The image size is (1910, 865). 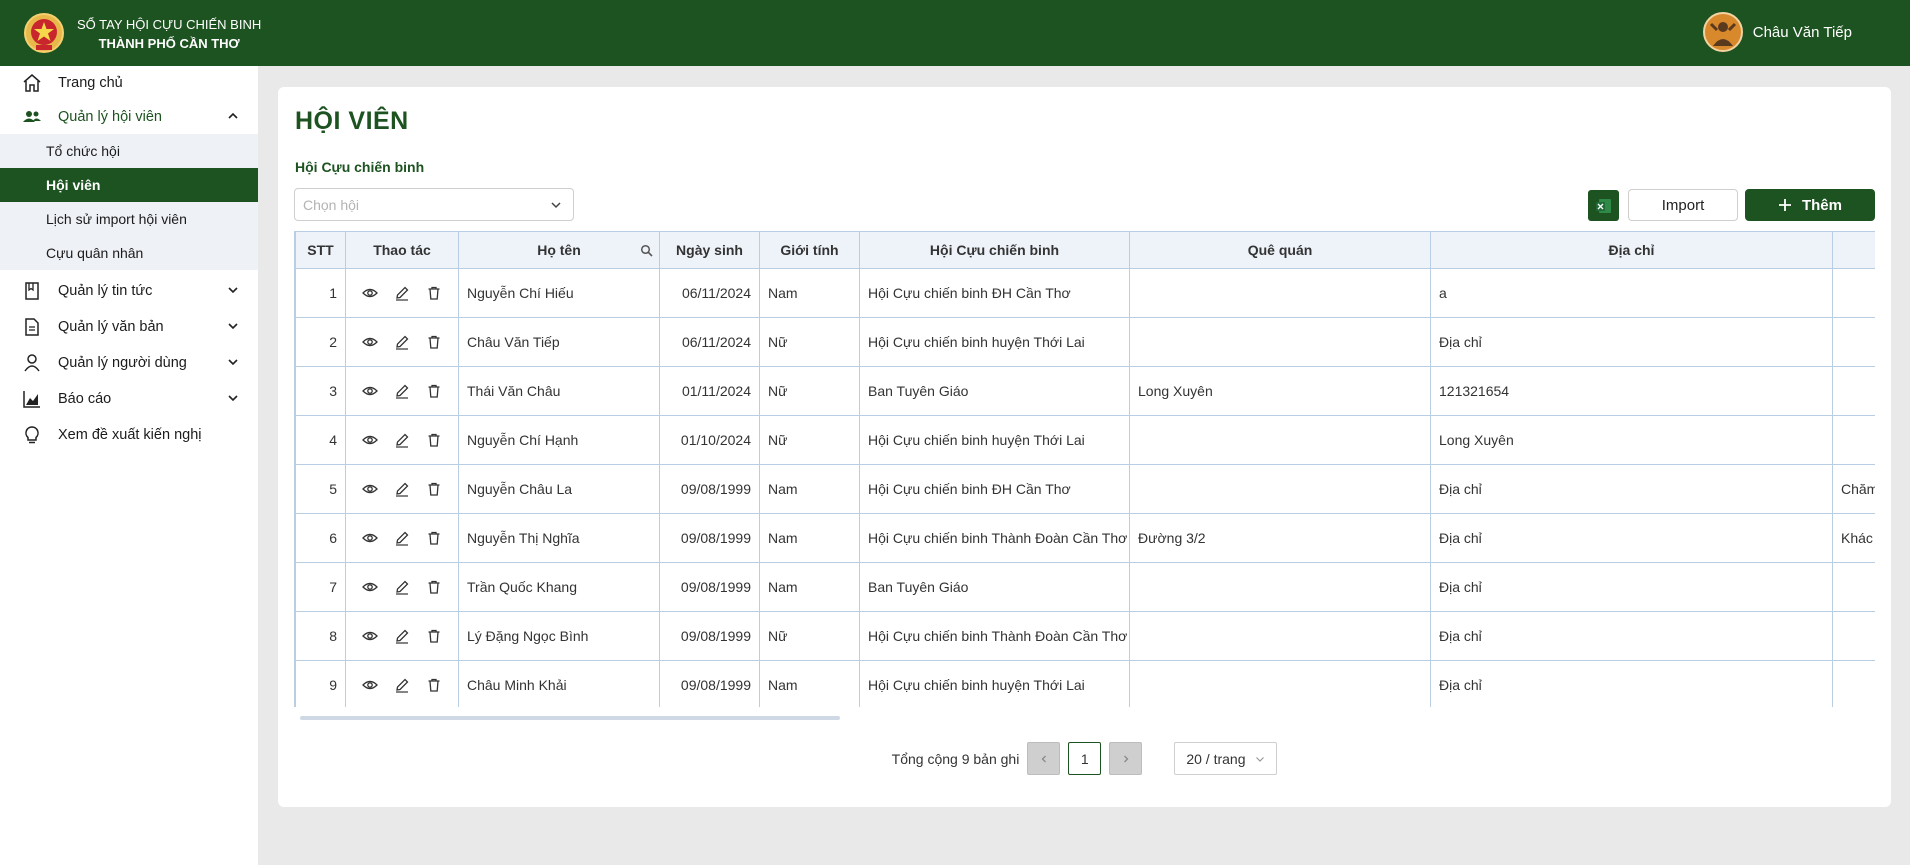 What do you see at coordinates (1853, 489) in the screenshot?
I see `cell-extra: Chăm` at bounding box center [1853, 489].